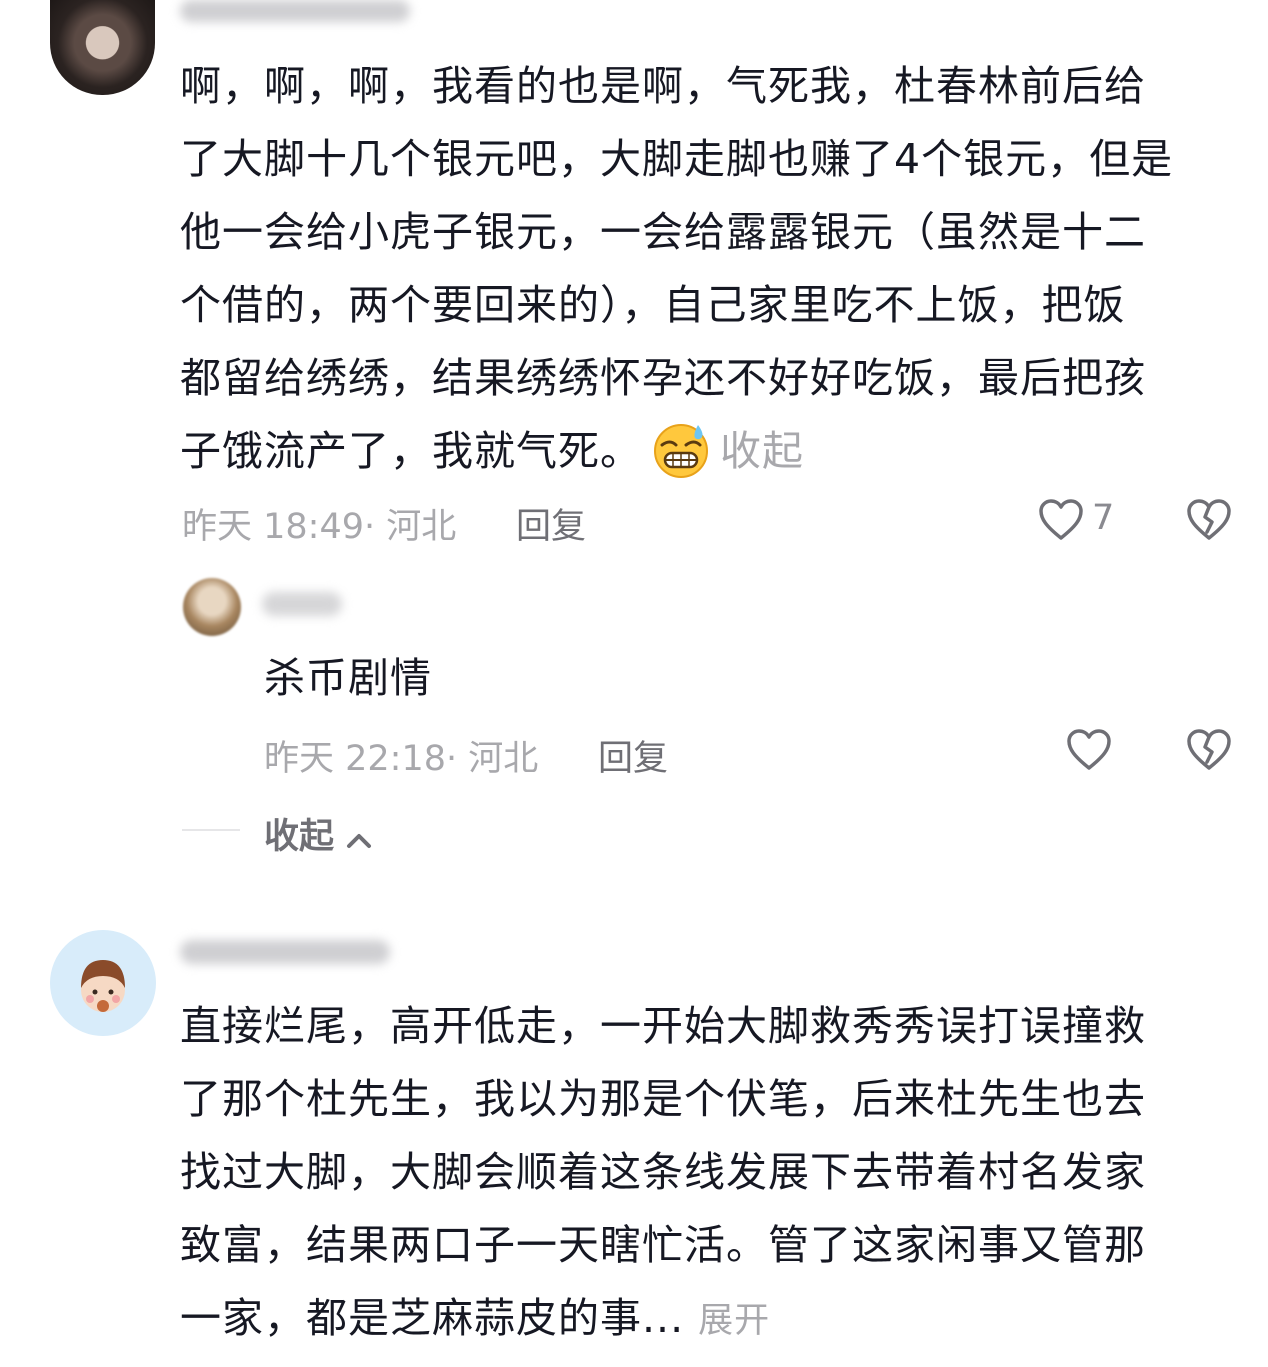 The width and height of the screenshot is (1268, 1367). Describe the element at coordinates (663, 1172) in the screenshot. I see `comment-line: 找过大脚，大脚会顺着这条线发展下去带着村名发家` at that location.